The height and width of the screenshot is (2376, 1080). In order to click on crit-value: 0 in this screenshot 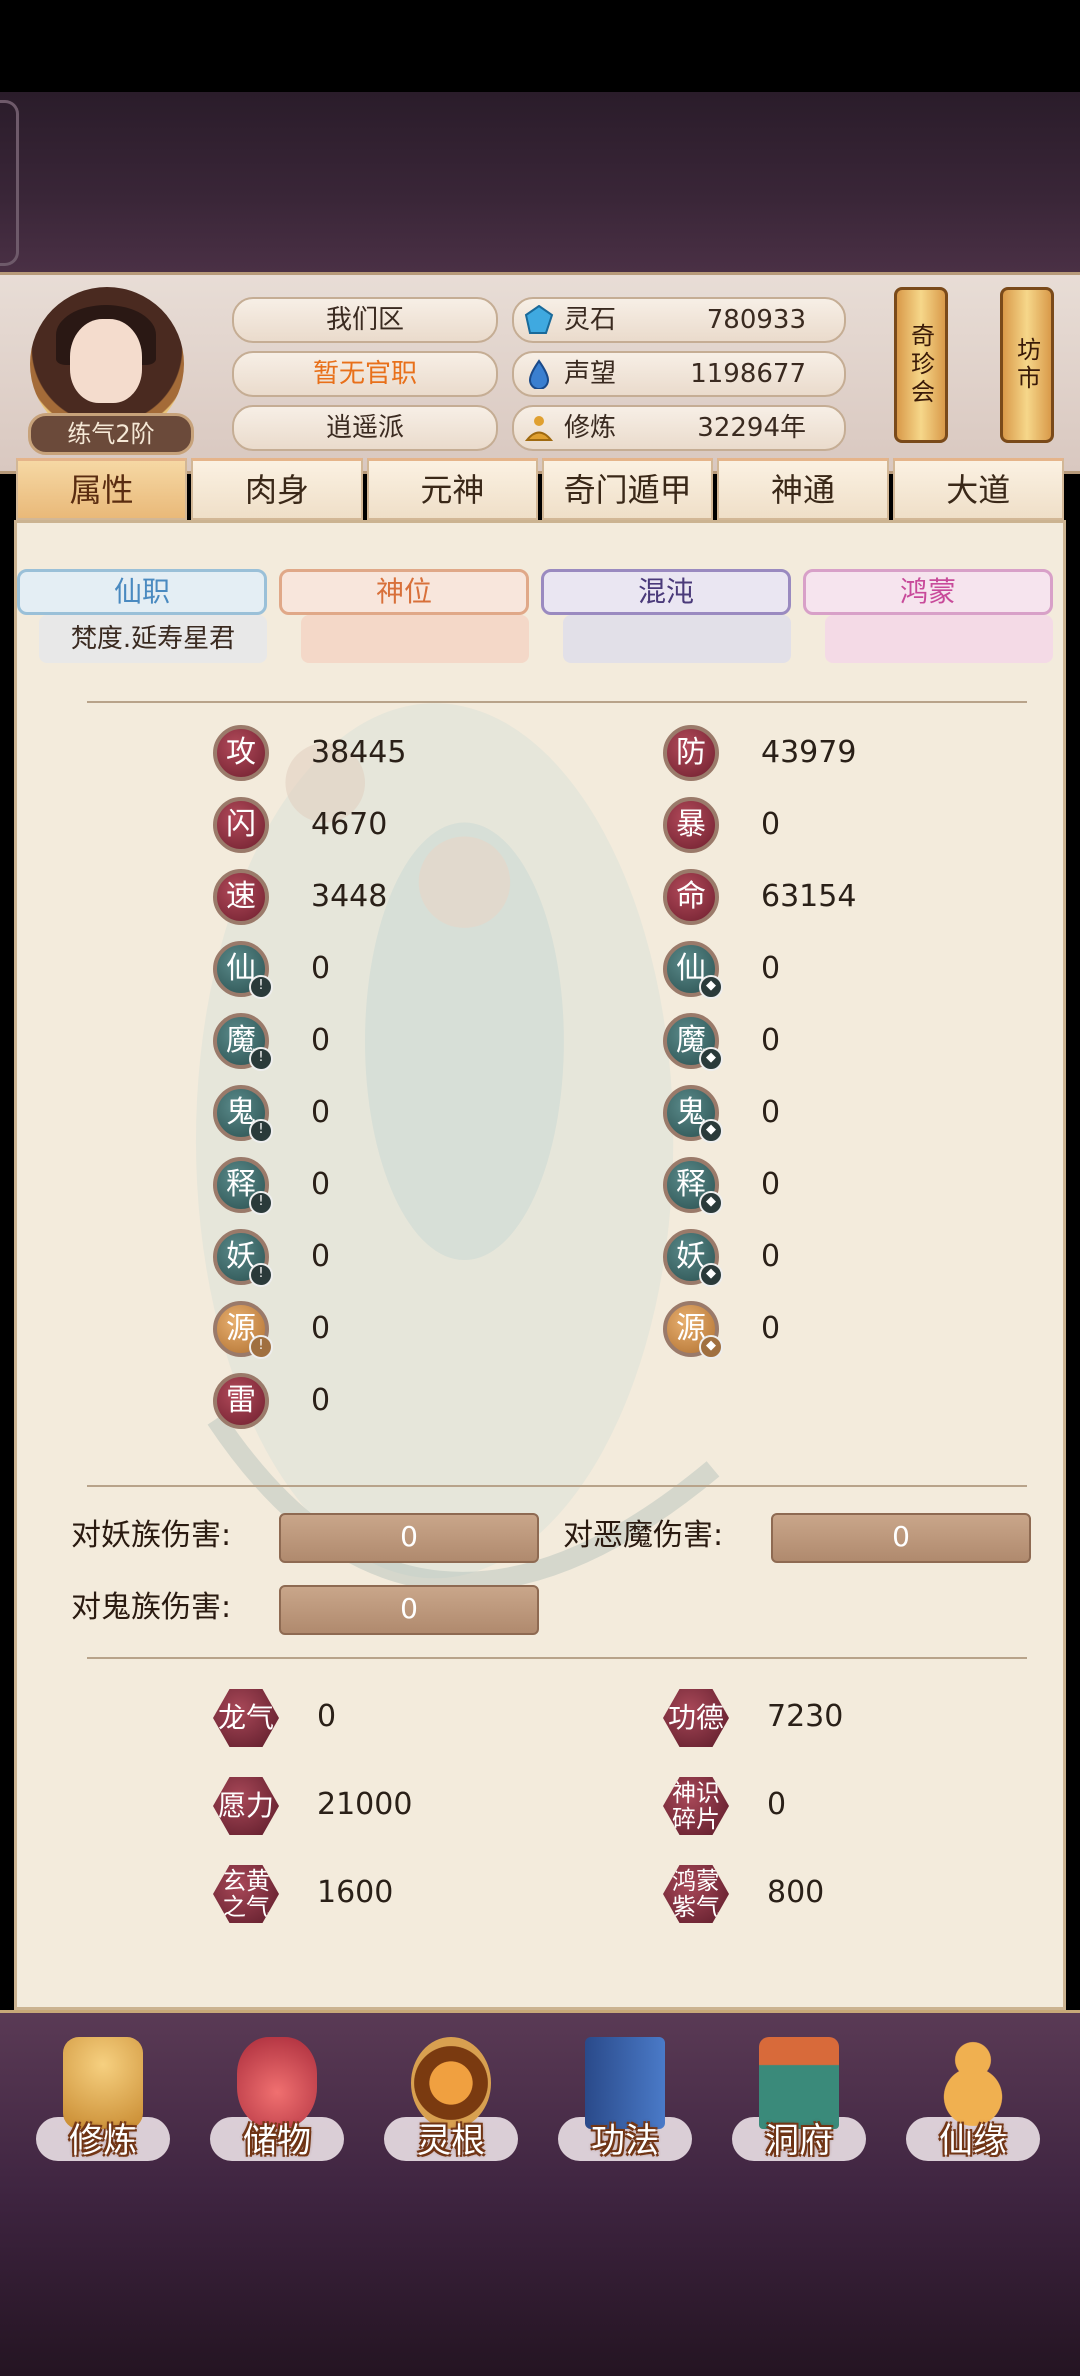, I will do `click(771, 824)`.